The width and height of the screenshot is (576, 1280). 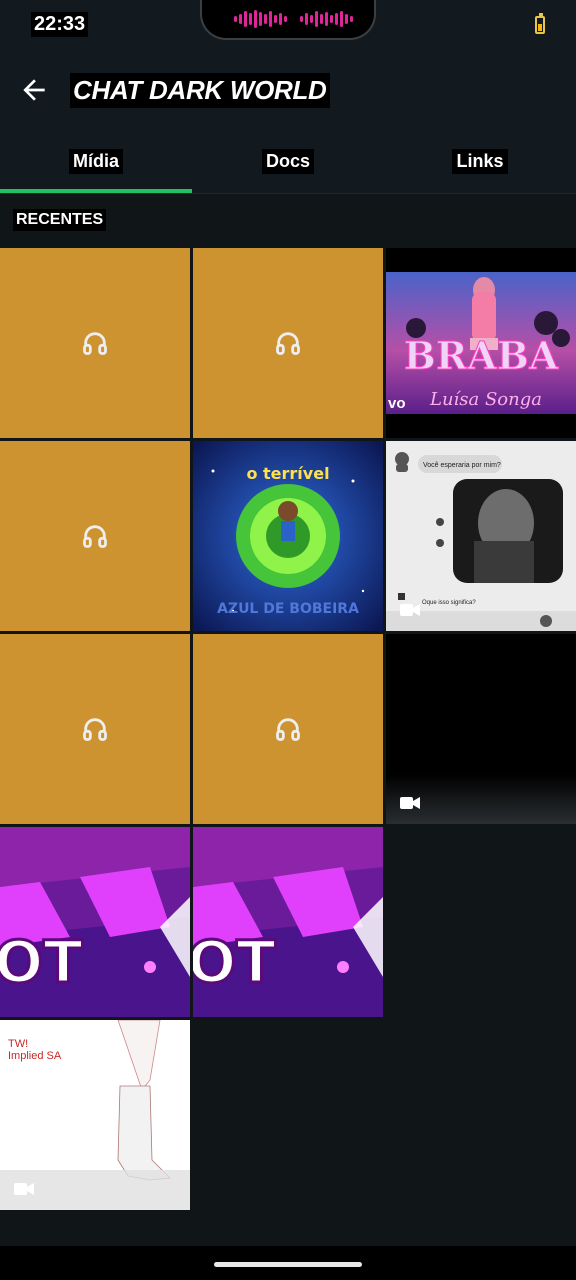 I want to click on tw-line1-text: TW!, so click(x=18, y=1044).